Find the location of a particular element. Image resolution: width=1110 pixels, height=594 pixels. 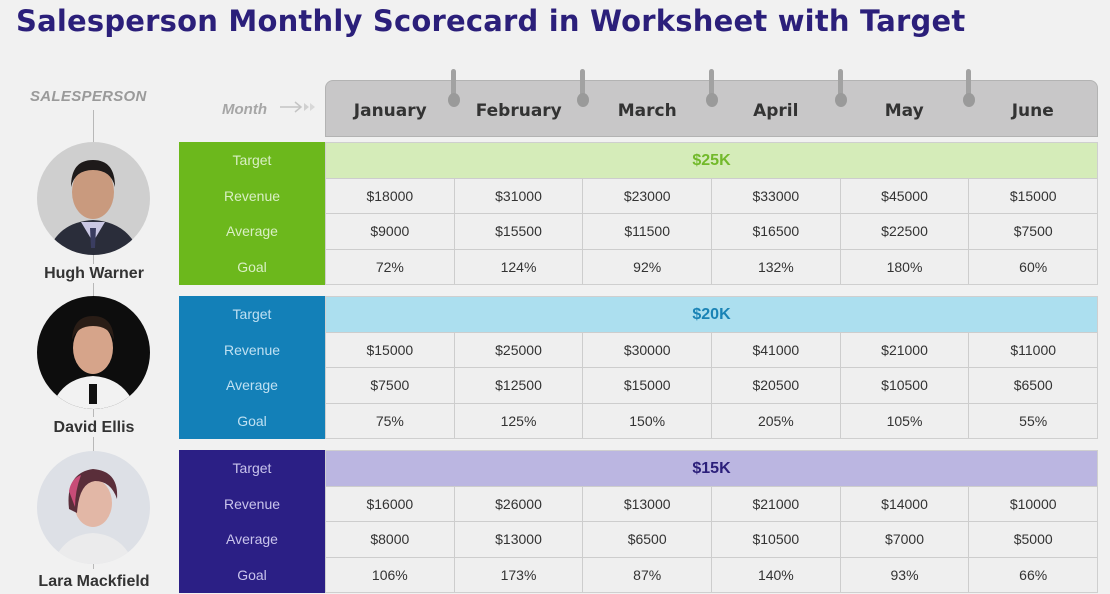

revenue-row: $18000 $31000 $23000 $33000 $45000 $15000 is located at coordinates (711, 196).